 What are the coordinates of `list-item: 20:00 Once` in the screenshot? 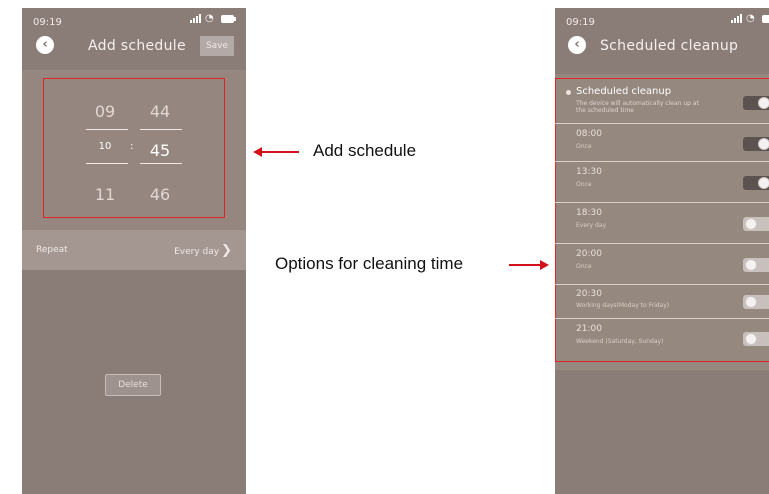 It's located at (662, 264).